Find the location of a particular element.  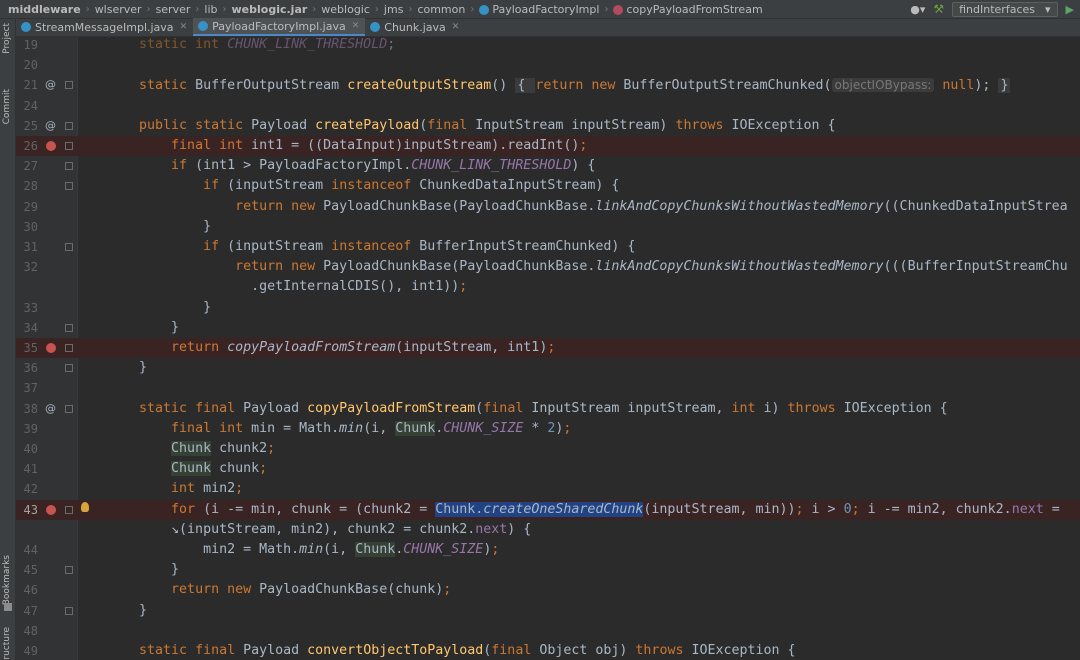

editor-tab: StreamMessageImpl.java ✕ is located at coordinates (104, 27).